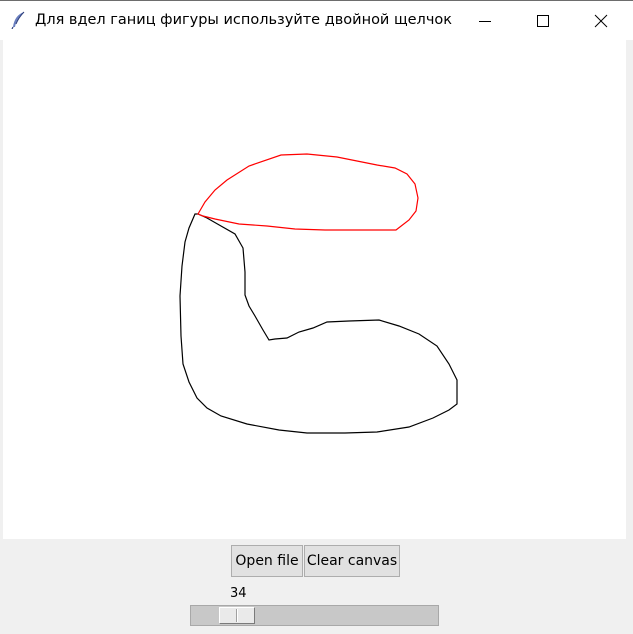 This screenshot has height=634, width=633. Describe the element at coordinates (314, 615) in the screenshot. I see `scale-trough` at that location.